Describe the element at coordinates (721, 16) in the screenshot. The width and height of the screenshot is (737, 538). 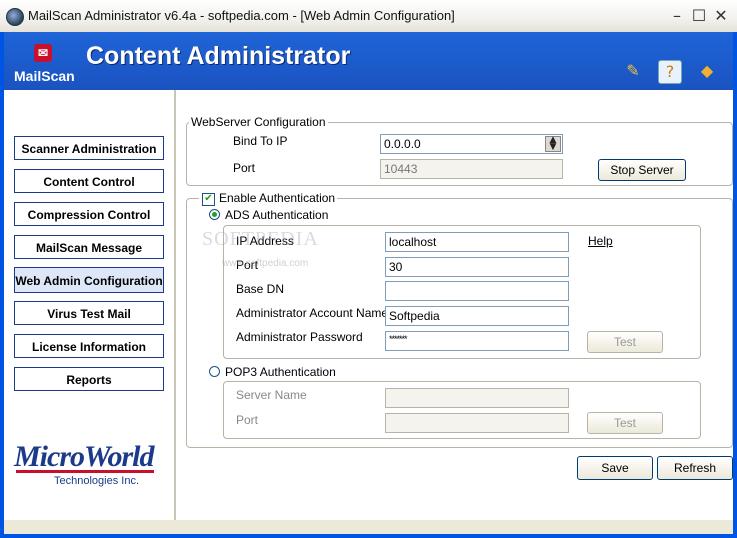
I see `close-button: ✕` at that location.